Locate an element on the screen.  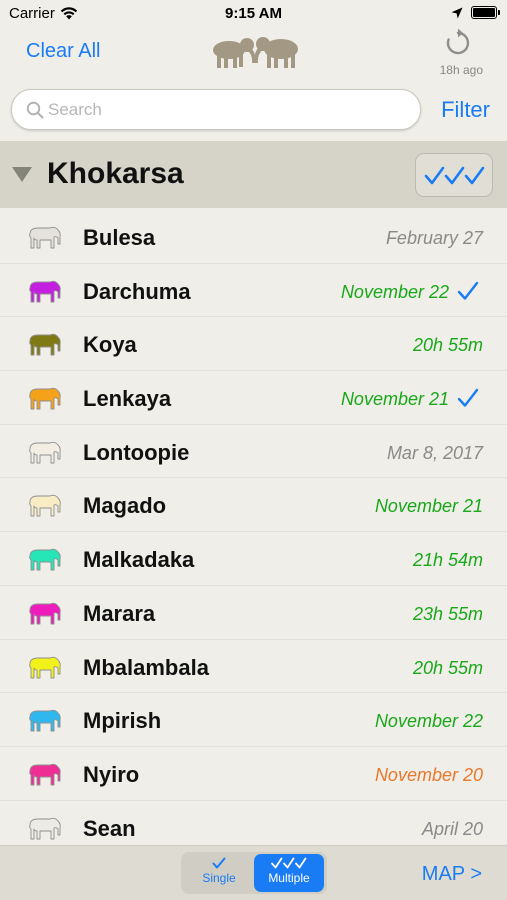
elephant-last-seen: 23h 55m is located at coordinates (447, 613).